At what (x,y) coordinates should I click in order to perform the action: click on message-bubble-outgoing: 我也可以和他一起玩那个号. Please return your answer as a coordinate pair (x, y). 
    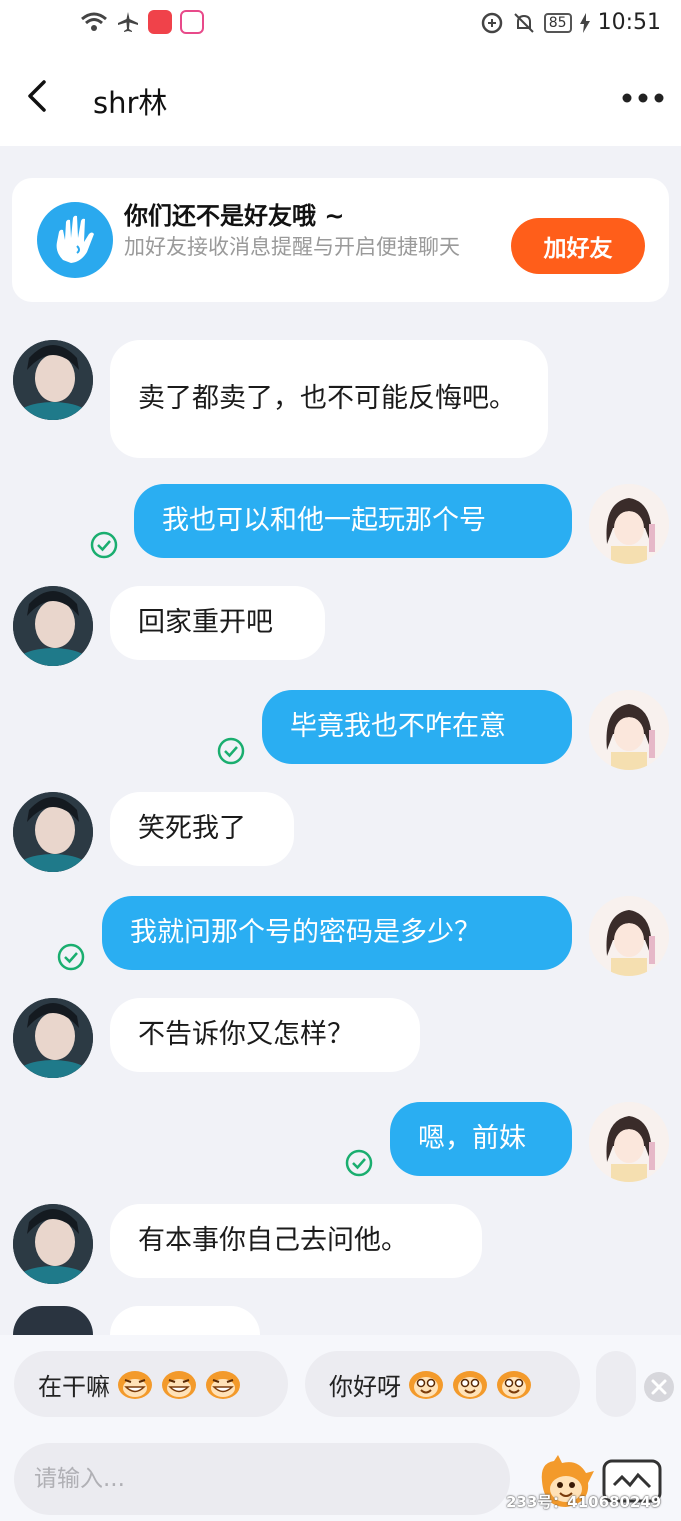
    Looking at the image, I should click on (353, 521).